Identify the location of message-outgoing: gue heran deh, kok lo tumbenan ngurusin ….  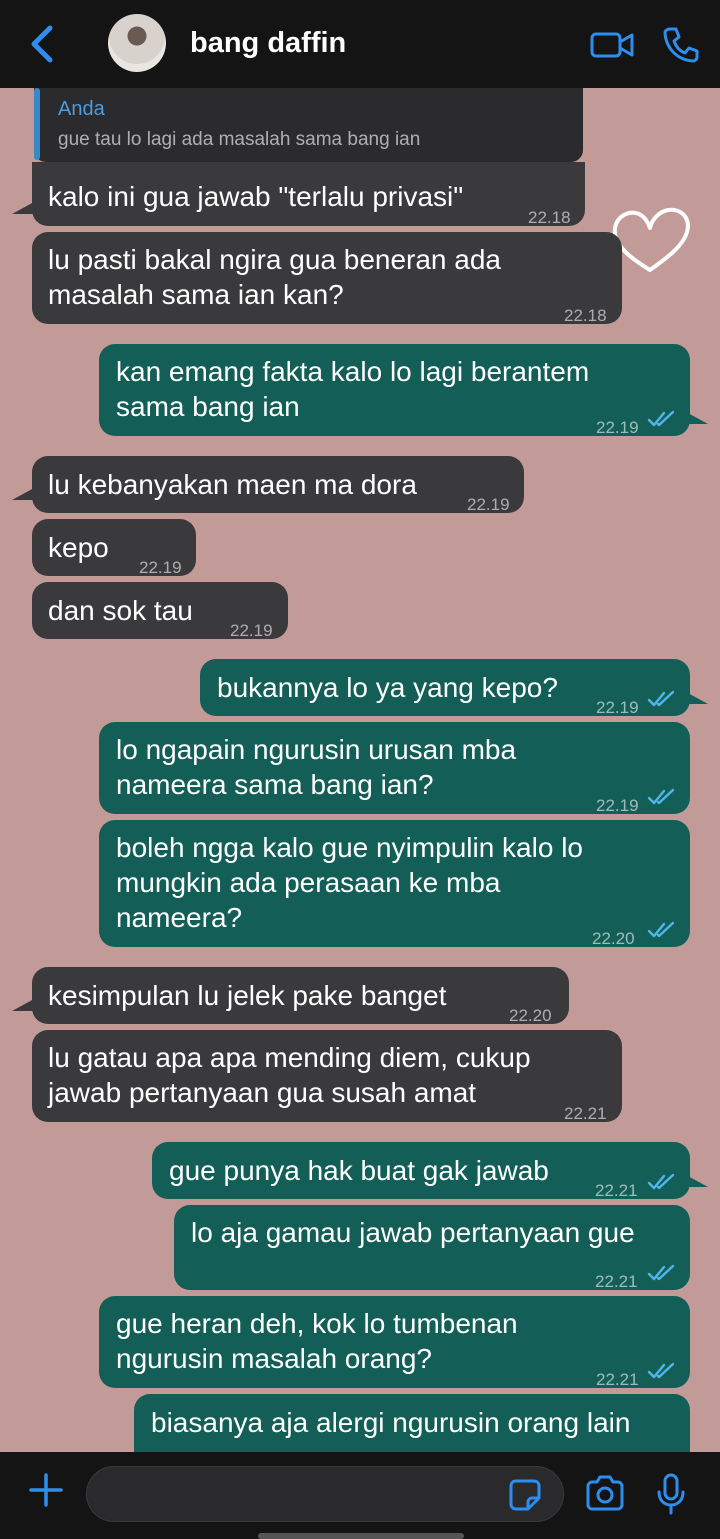
(394, 1342).